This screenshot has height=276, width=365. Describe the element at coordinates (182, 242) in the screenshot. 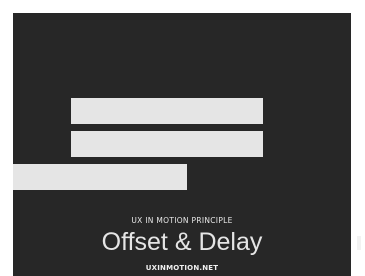

I see `principle-title: Offset & Delay` at that location.